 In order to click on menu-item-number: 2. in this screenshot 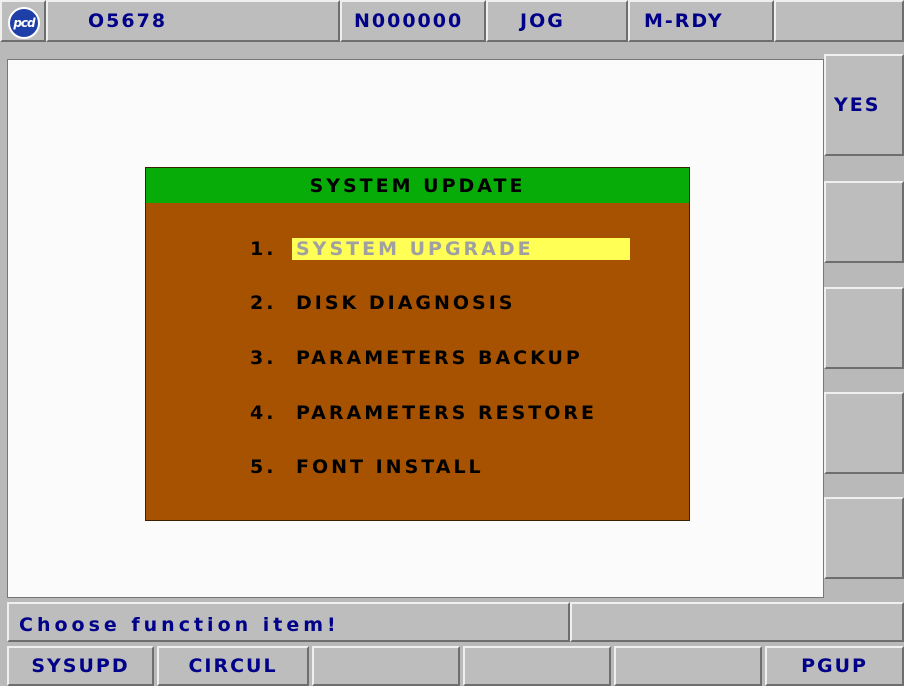, I will do `click(263, 303)`.